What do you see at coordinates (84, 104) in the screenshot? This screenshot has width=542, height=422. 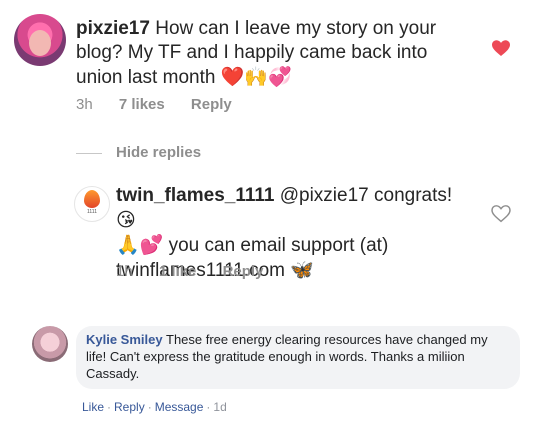 I see `comment-age: 3h` at bounding box center [84, 104].